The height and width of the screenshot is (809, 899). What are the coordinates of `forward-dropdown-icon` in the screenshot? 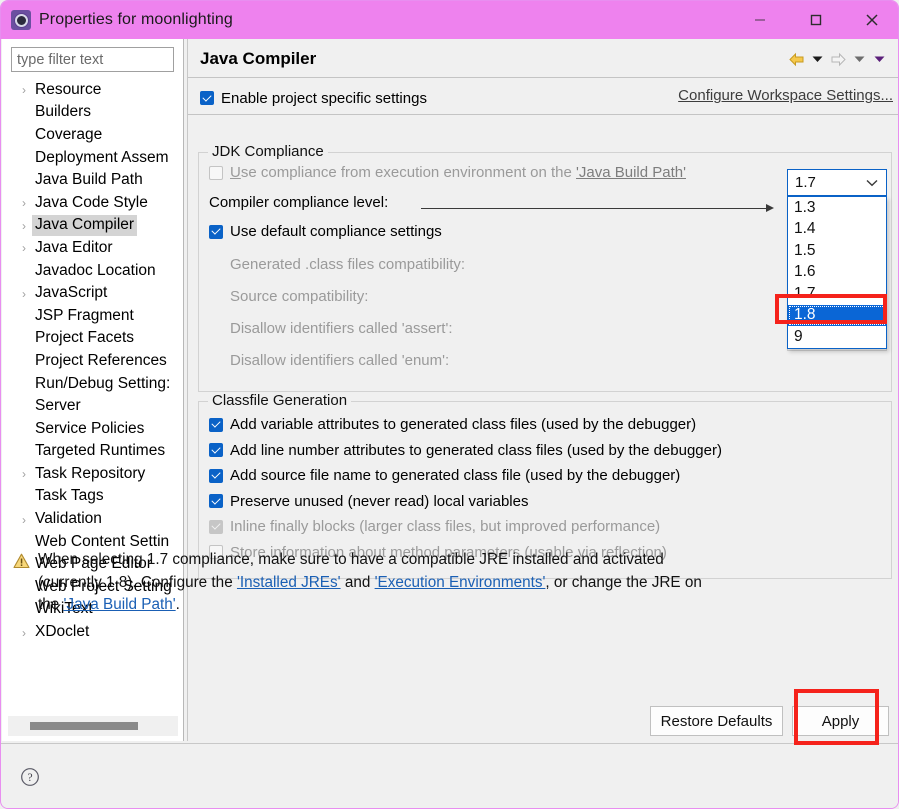 It's located at (859, 59).